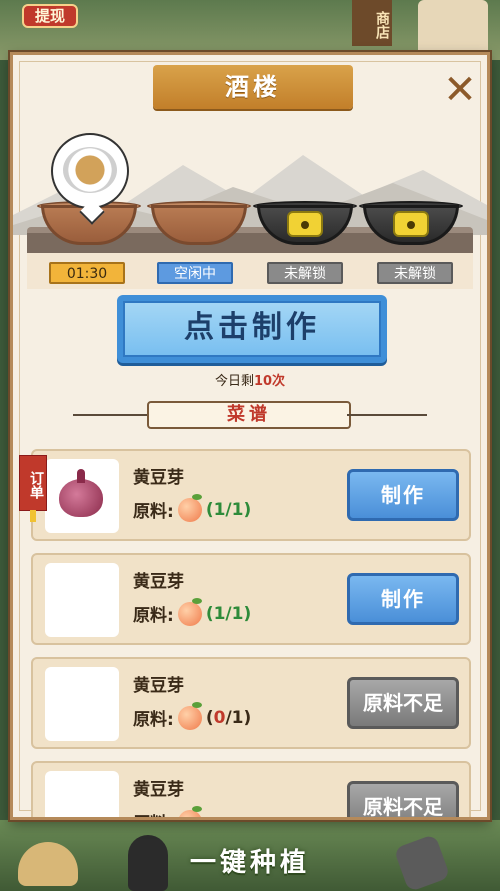 The image size is (500, 891). I want to click on character-icon, so click(148, 863).